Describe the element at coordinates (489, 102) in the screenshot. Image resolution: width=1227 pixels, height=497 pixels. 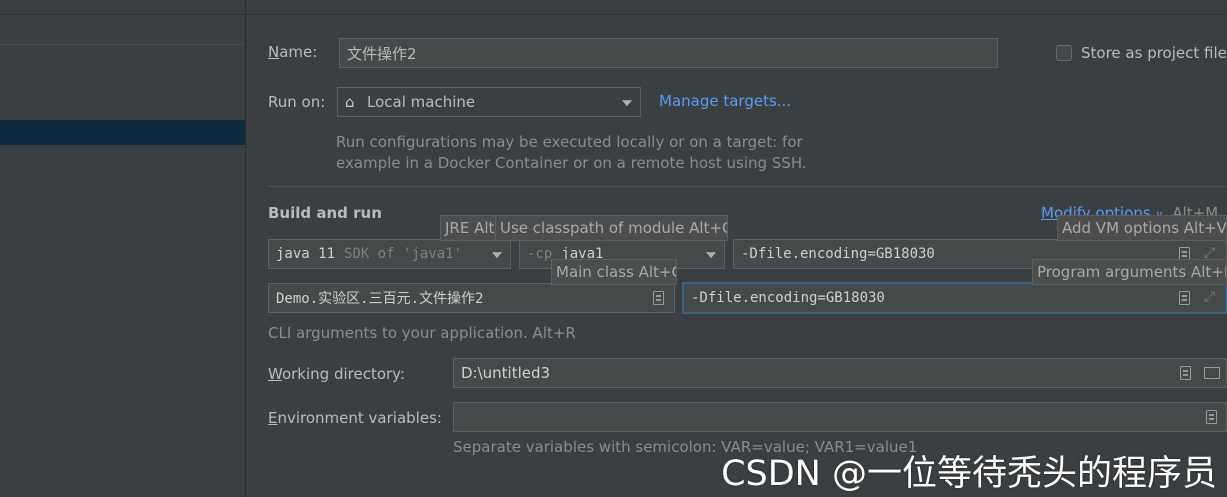
I see `run-on-combo: ⌂ Local machine` at that location.